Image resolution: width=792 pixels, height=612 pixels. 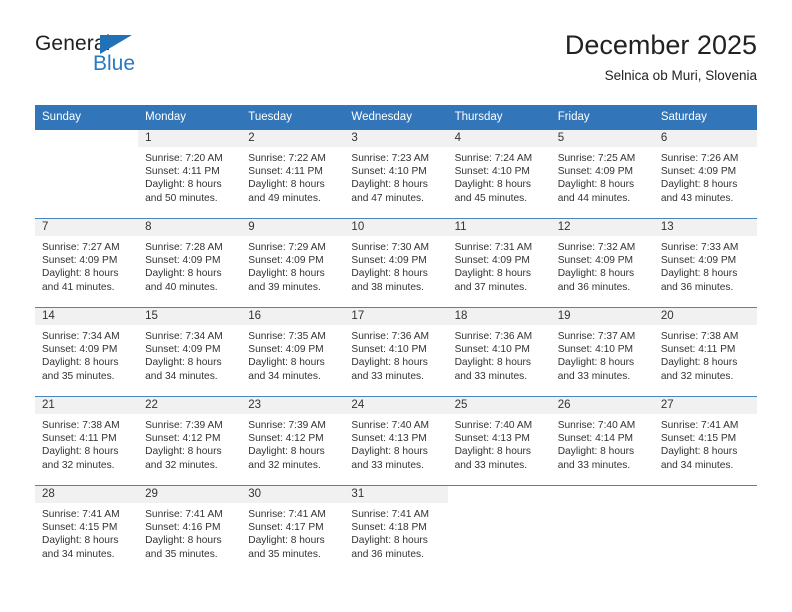 What do you see at coordinates (184, 247) in the screenshot?
I see `sunrise-text: Sunrise: 7:28 AM` at bounding box center [184, 247].